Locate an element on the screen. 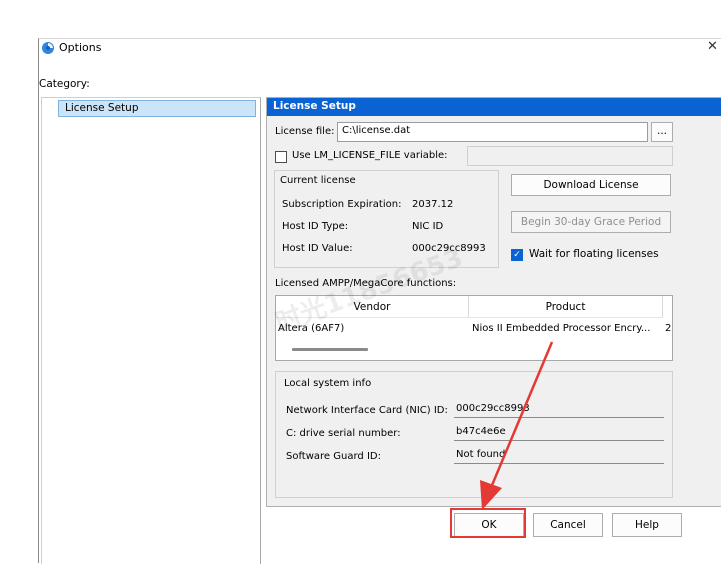 This screenshot has width=721, height=564. subscription-expiration-label: Subscription Expiration: is located at coordinates (342, 204).